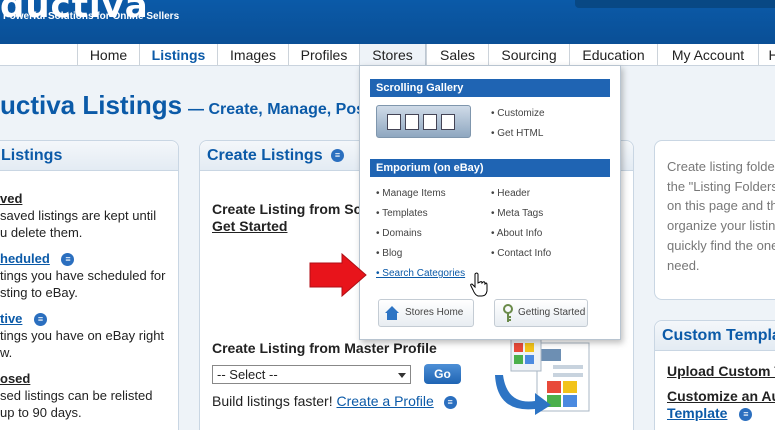 The image size is (775, 430). What do you see at coordinates (41, 320) in the screenshot?
I see `active-info-icon: ≡` at bounding box center [41, 320].